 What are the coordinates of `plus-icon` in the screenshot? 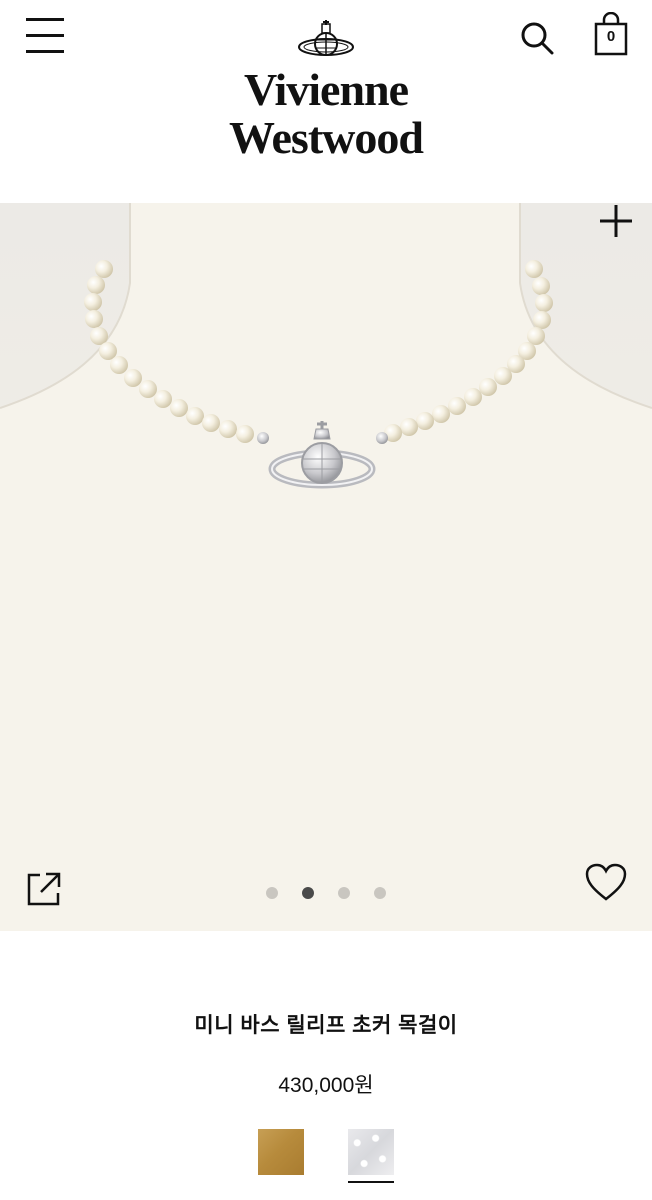 It's located at (616, 223).